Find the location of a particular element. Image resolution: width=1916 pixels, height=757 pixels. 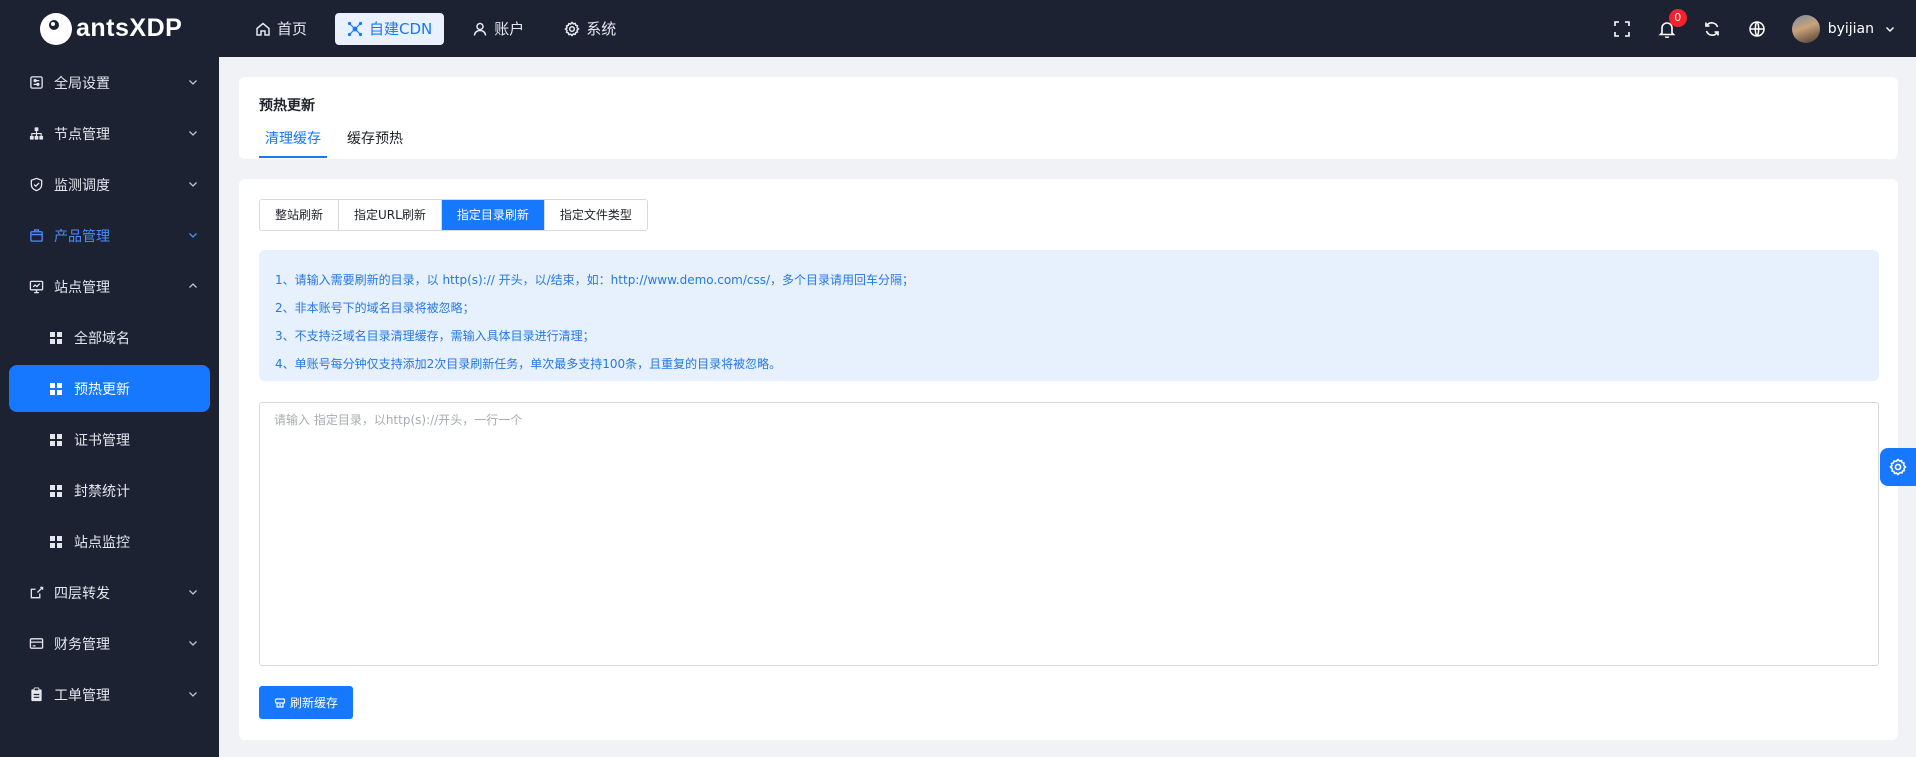

brand-logo: antsXDP is located at coordinates (109, 28).